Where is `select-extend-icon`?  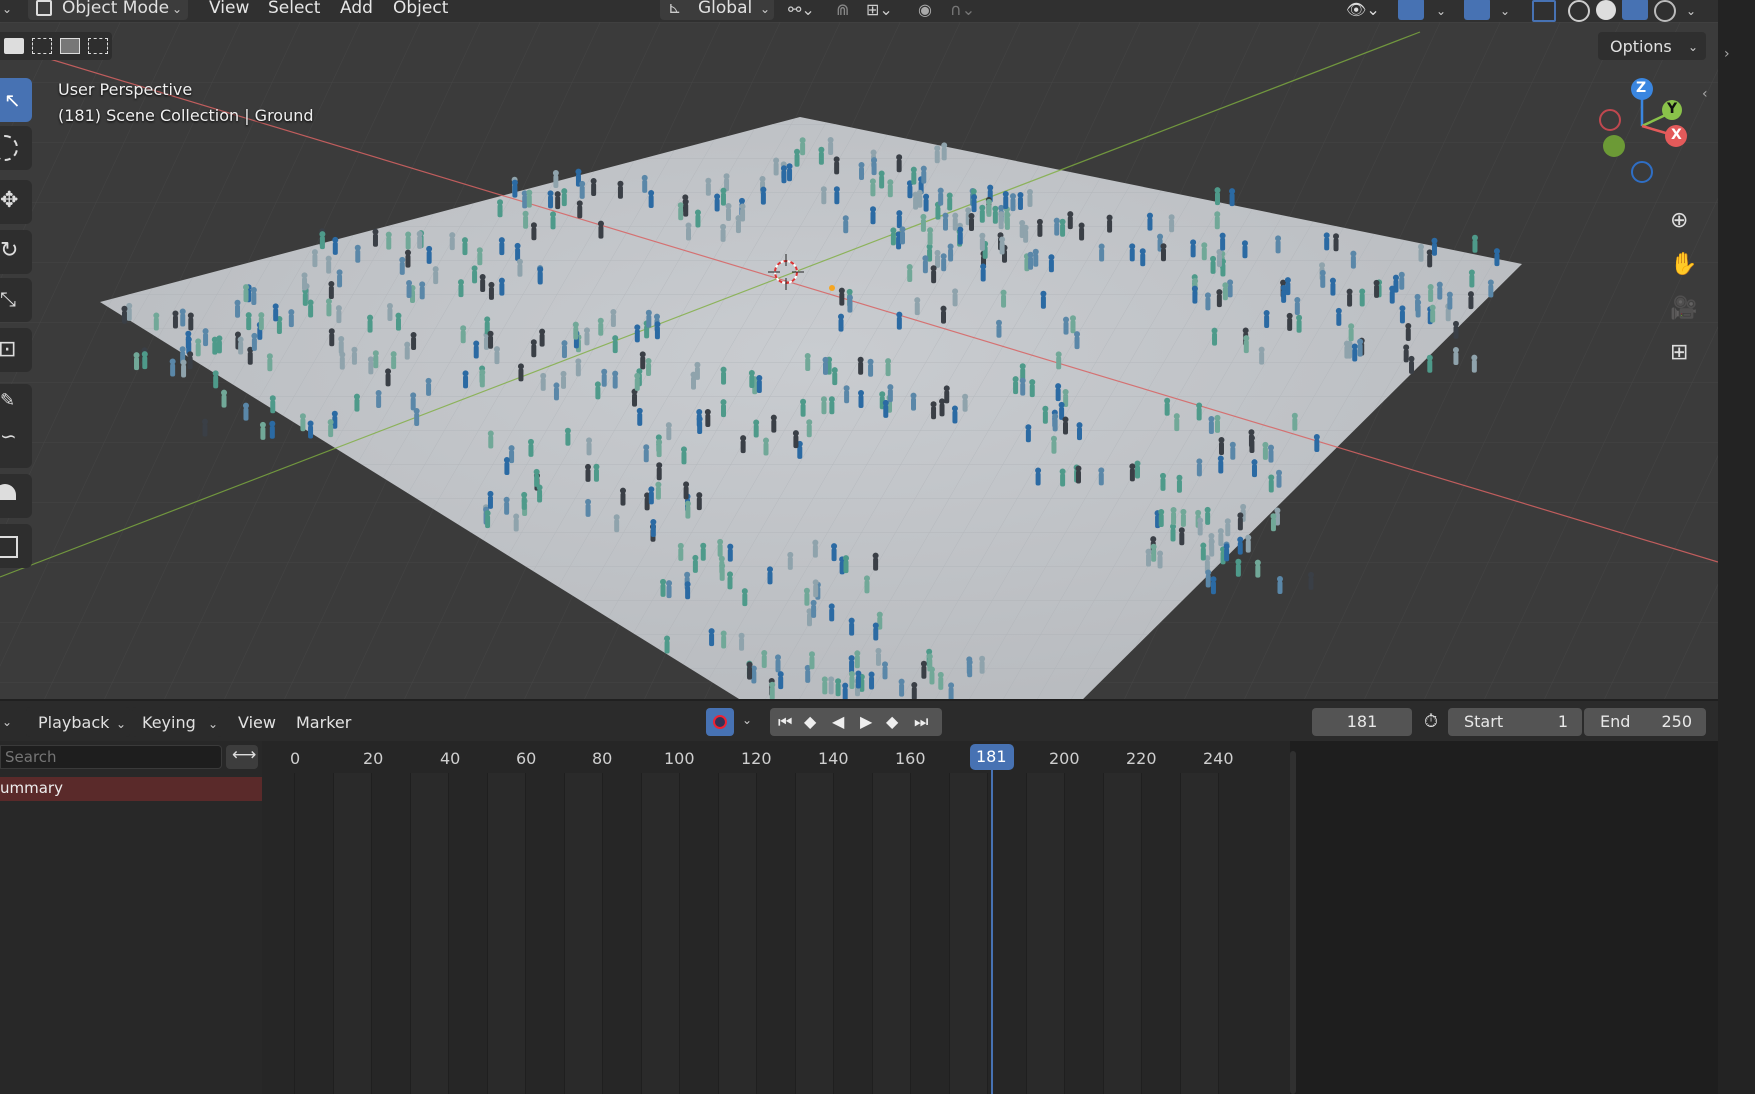 select-extend-icon is located at coordinates (42, 46).